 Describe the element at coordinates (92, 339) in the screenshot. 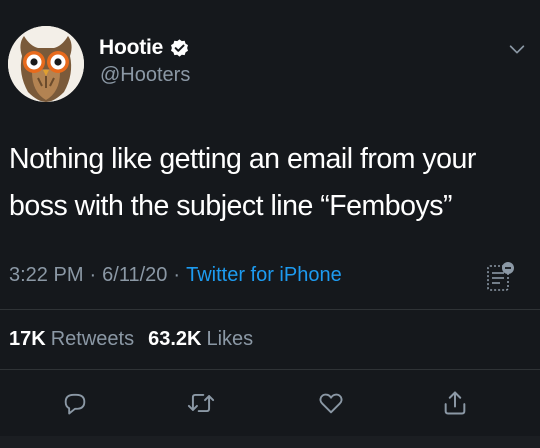

I see `retweets-label: Retweets` at that location.